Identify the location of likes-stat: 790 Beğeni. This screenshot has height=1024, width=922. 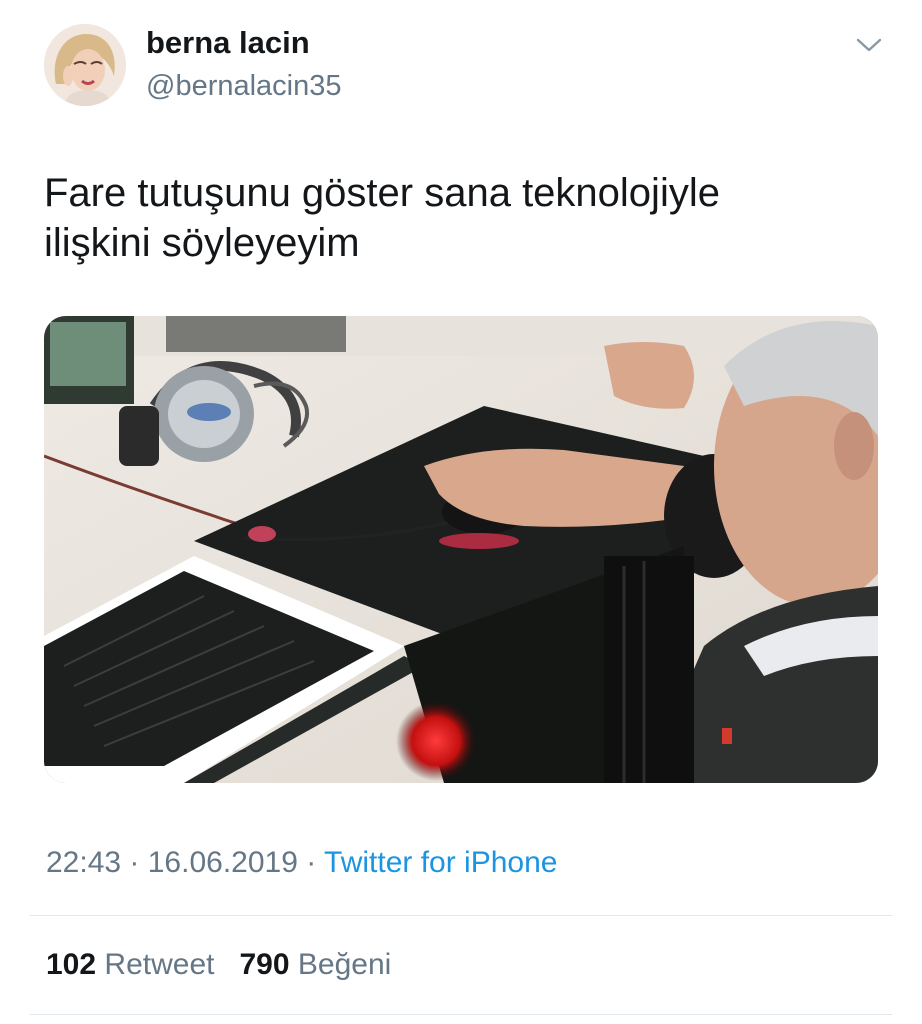
(315, 964).